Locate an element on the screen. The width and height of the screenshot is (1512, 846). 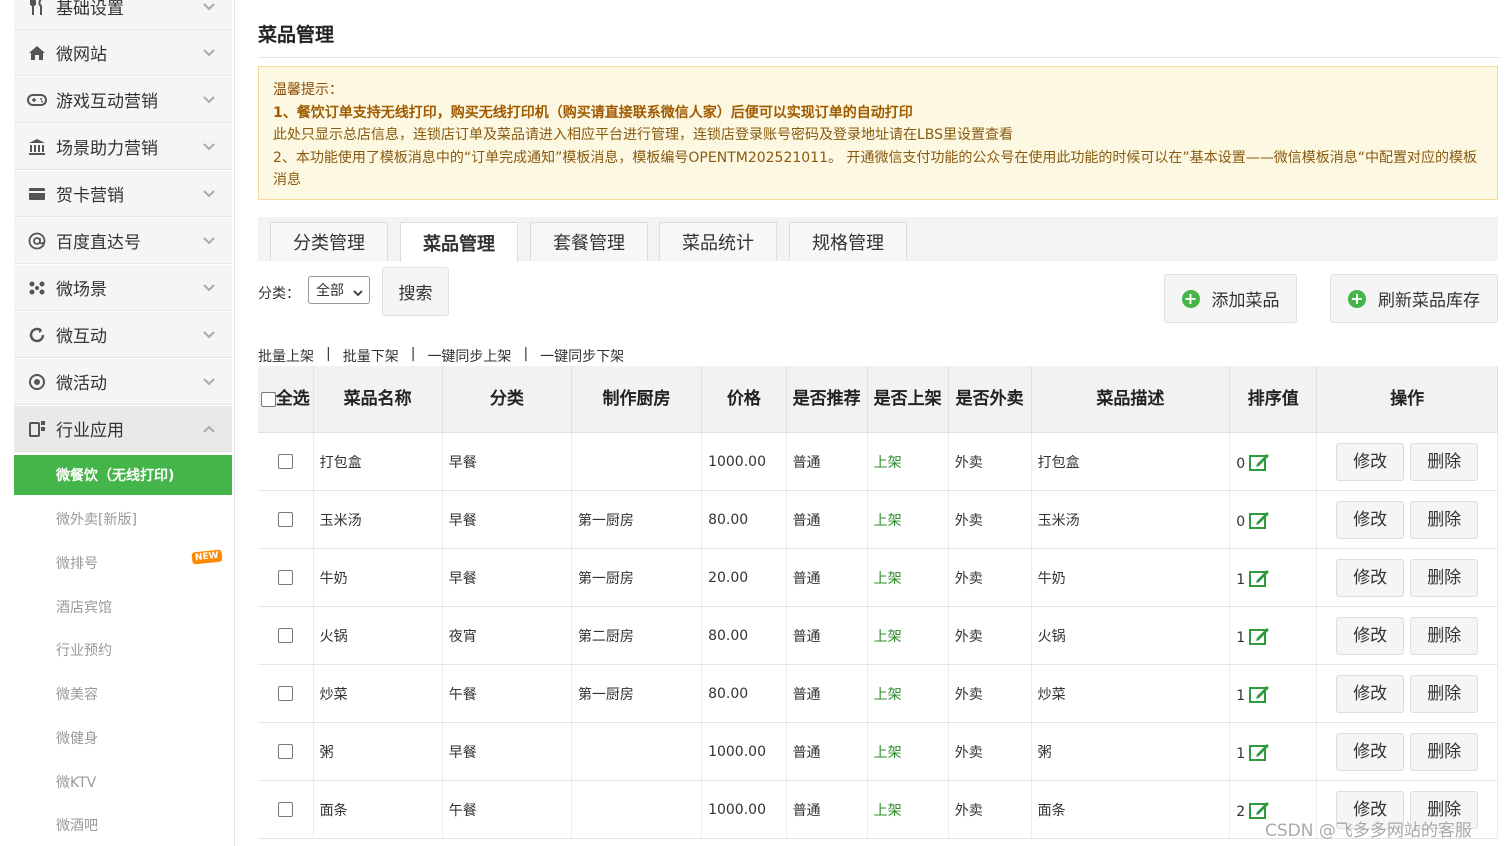
dish-category: 夜宵 is located at coordinates (507, 635).